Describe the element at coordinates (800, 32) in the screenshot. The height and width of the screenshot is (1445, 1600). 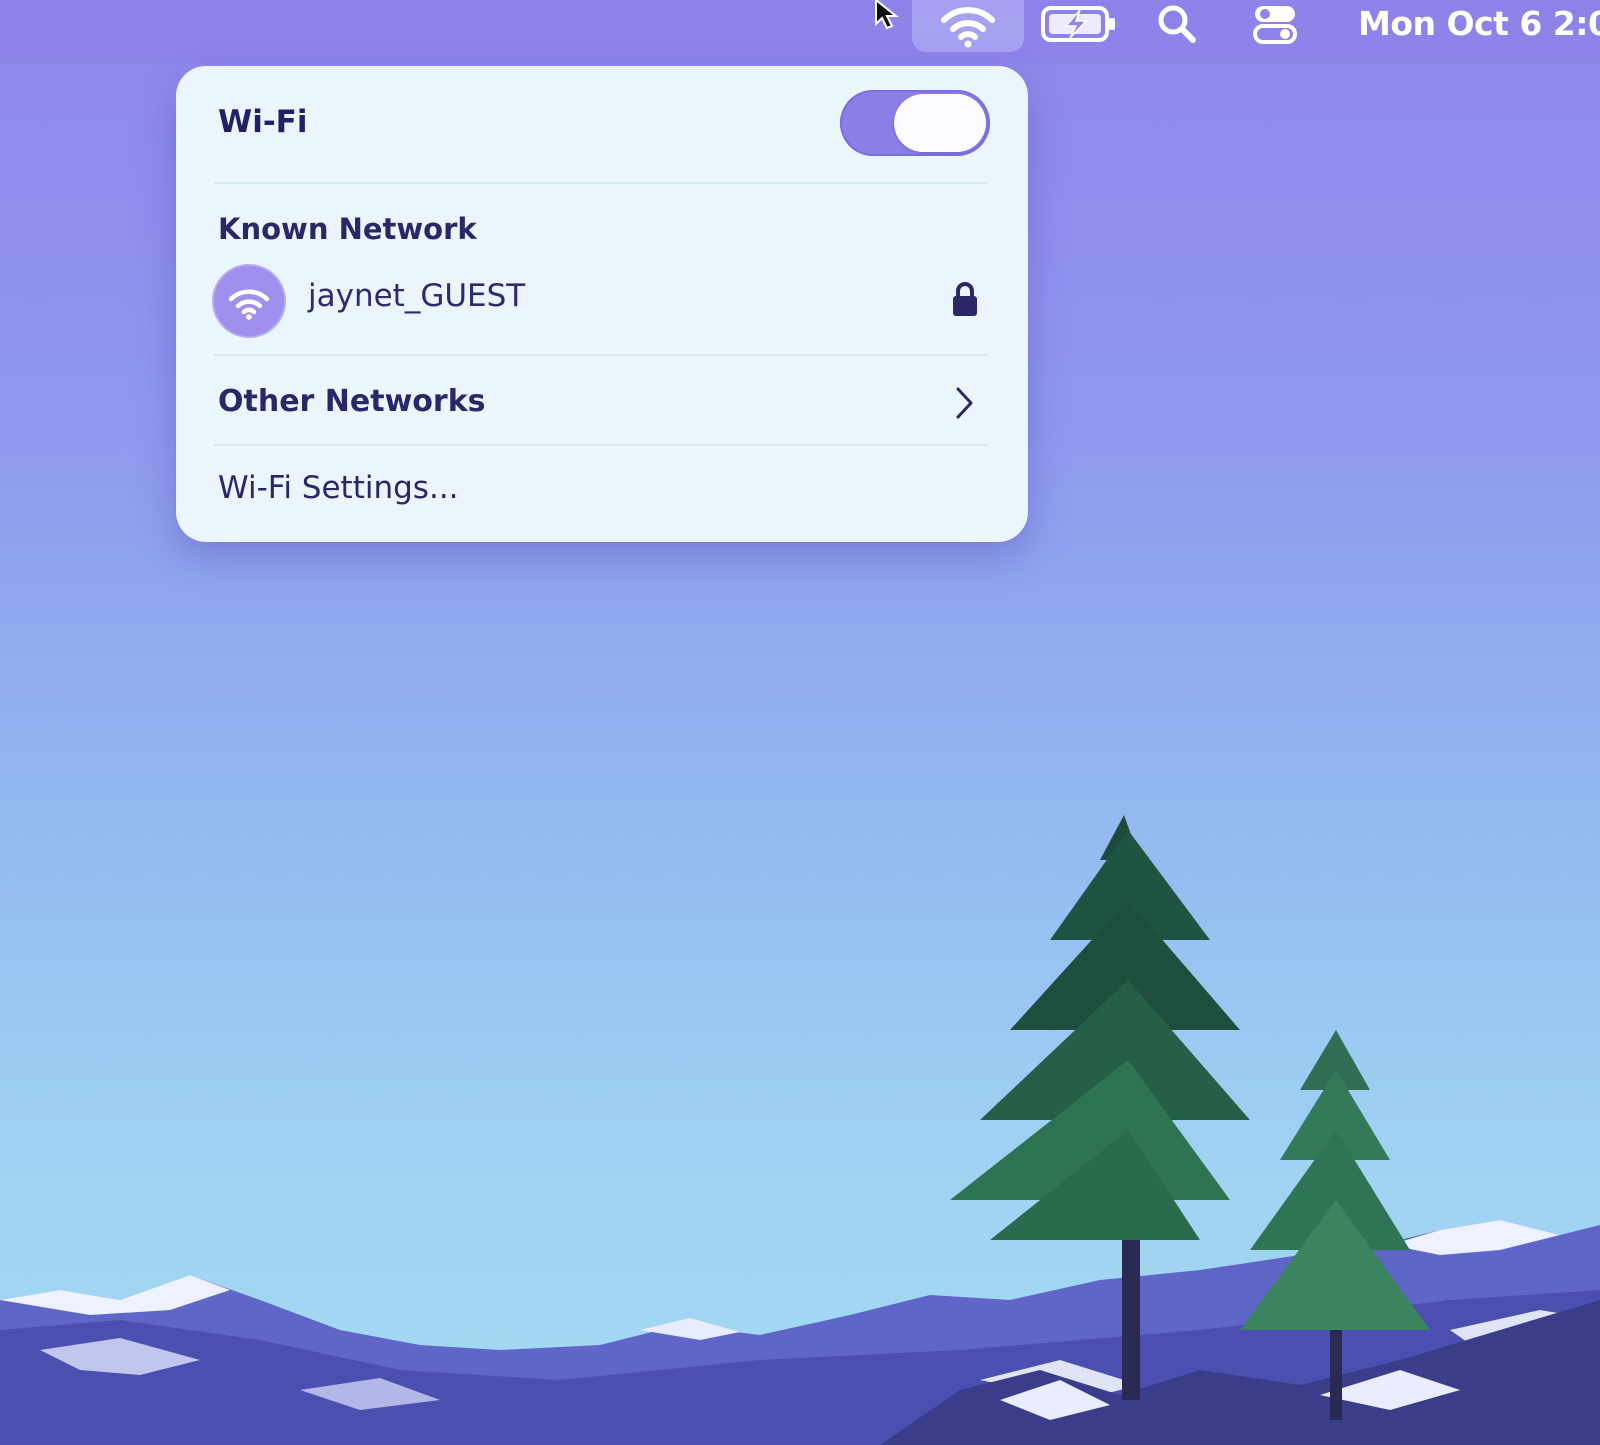
I see `menu-bar: Mon Oct 6 2:0` at that location.